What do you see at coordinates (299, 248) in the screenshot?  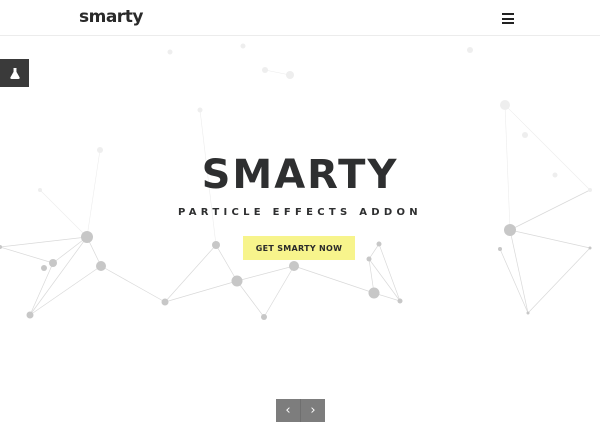 I see `get-smarty-now-button: GET SMARTY NOW` at bounding box center [299, 248].